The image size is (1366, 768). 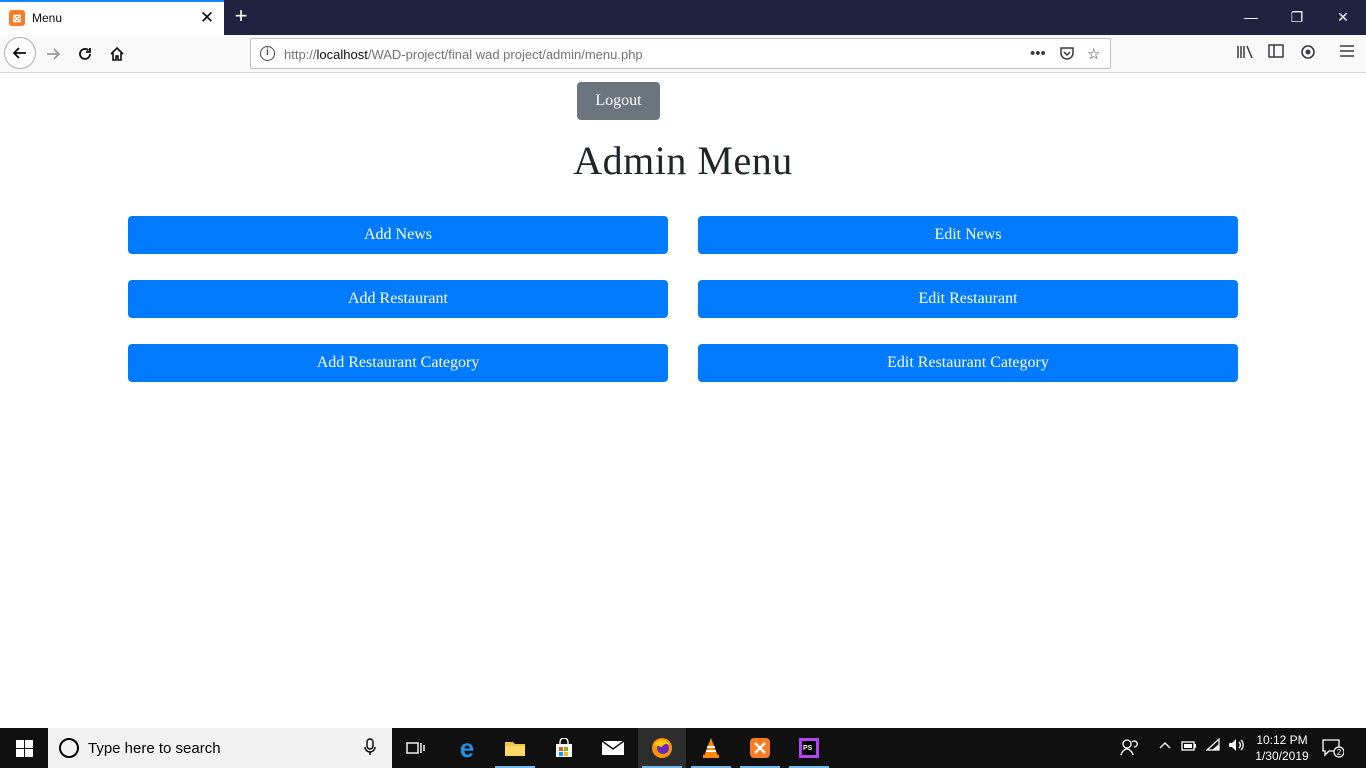 I want to click on add-restaurant-category-button: Add Restaurant Category, so click(x=398, y=363).